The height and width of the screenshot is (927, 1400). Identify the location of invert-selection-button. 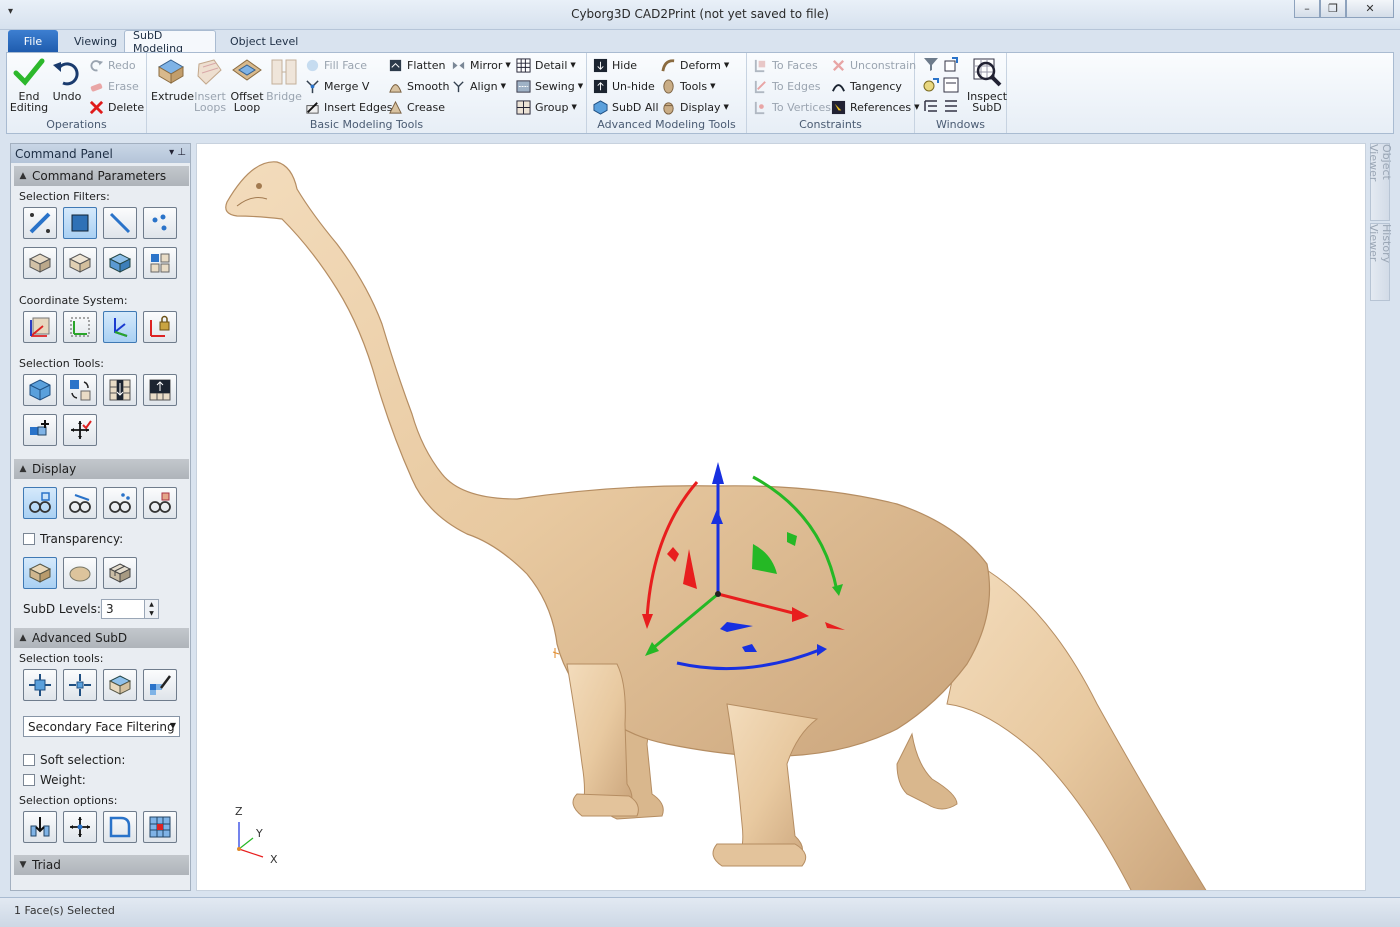
(80, 390).